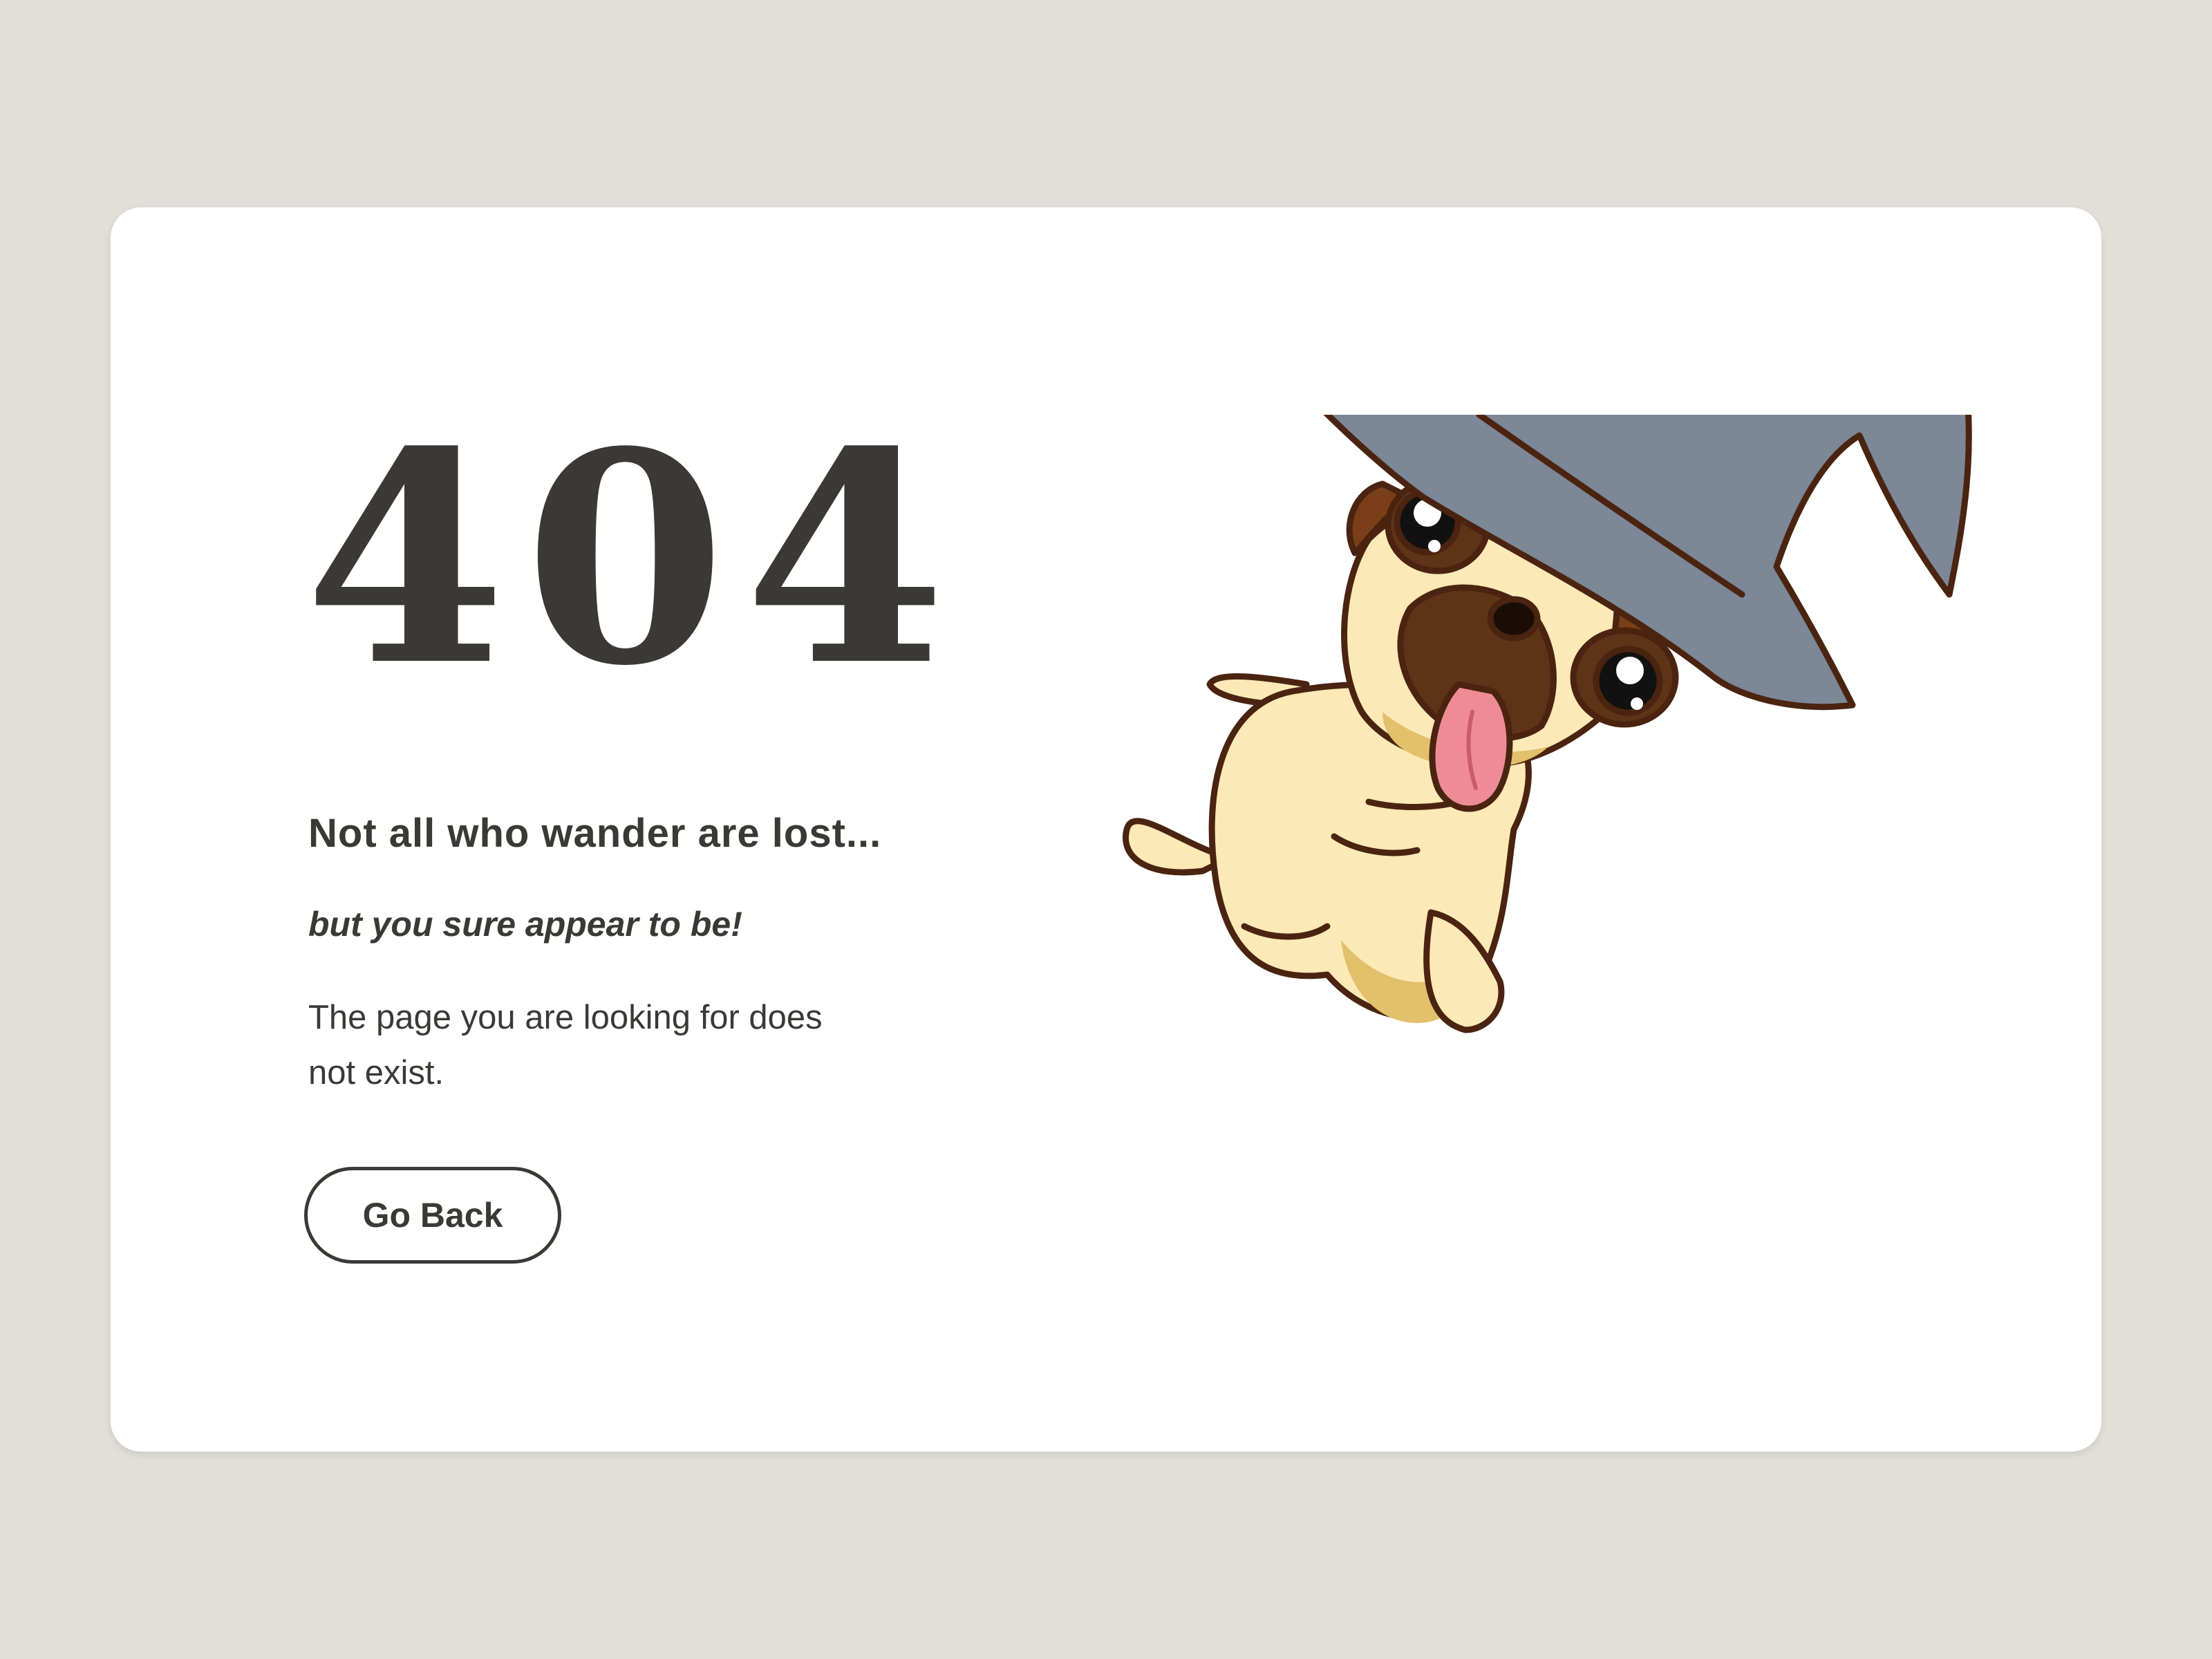  Describe the element at coordinates (1548, 724) in the screenshot. I see `pug-wizard-icon` at that location.